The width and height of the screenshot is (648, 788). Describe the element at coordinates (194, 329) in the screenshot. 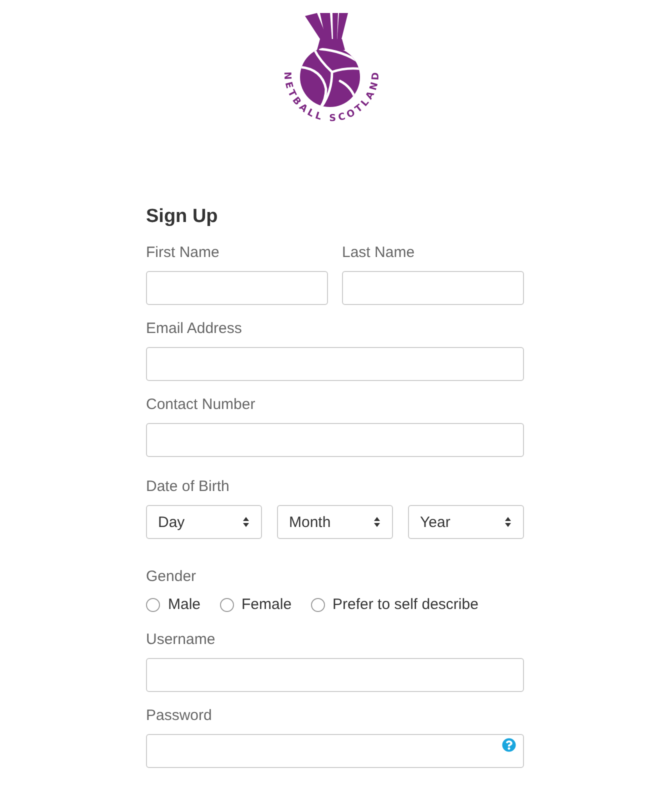

I see `field-label: Email Address` at that location.